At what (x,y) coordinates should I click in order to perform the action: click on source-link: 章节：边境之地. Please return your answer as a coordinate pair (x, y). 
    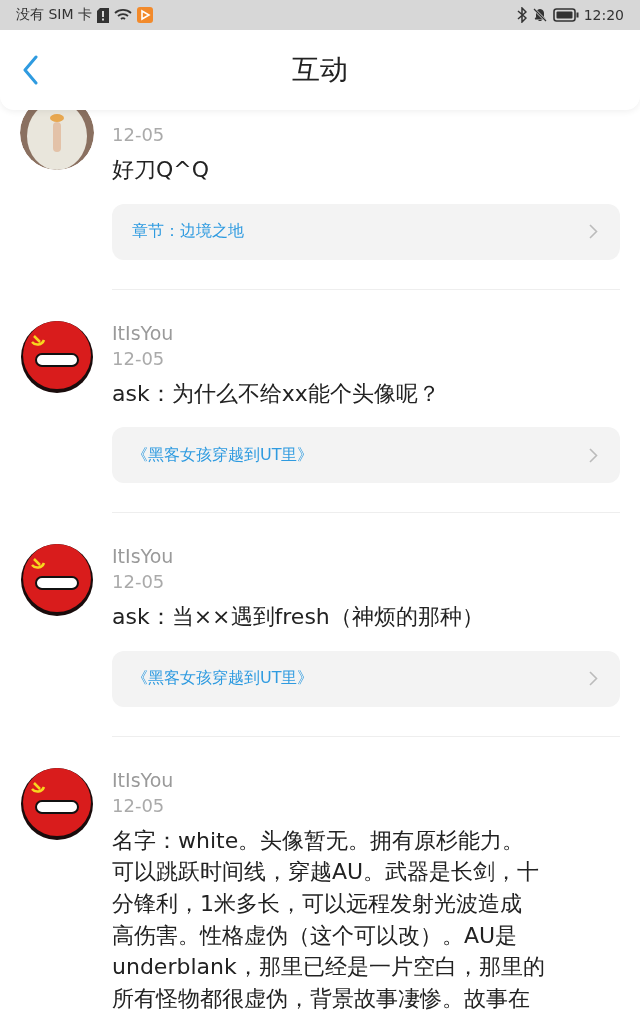
    Looking at the image, I should click on (360, 232).